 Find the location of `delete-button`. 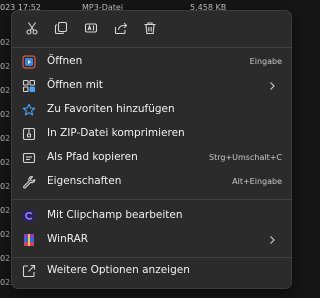

delete-button is located at coordinates (150, 29).